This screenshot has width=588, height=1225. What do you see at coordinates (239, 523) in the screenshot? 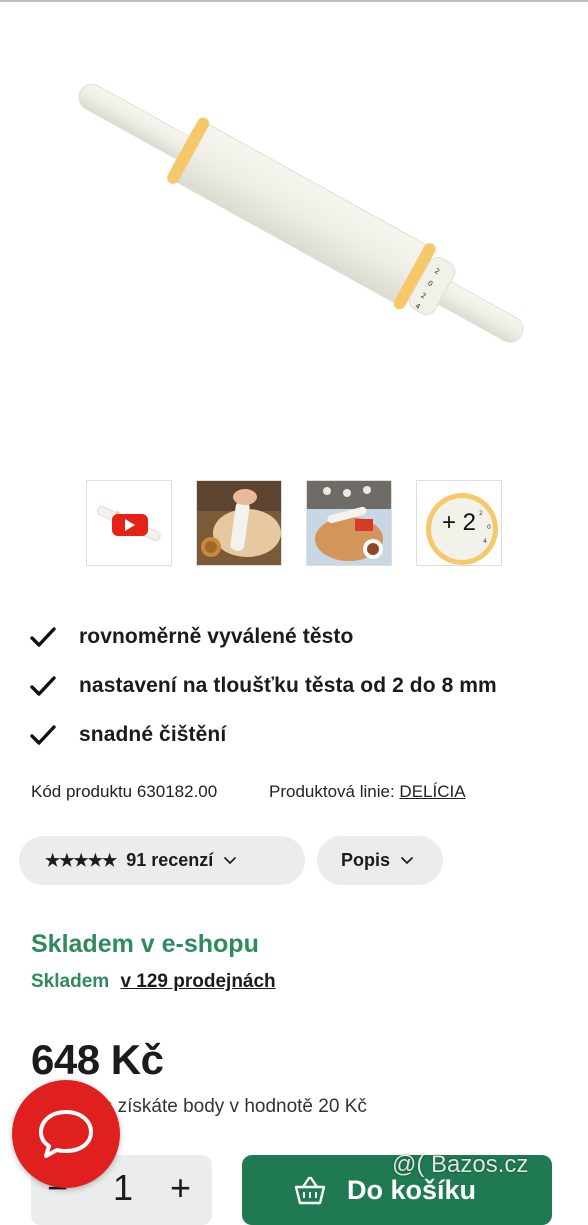
I see `photo-thumbnail-dough` at bounding box center [239, 523].